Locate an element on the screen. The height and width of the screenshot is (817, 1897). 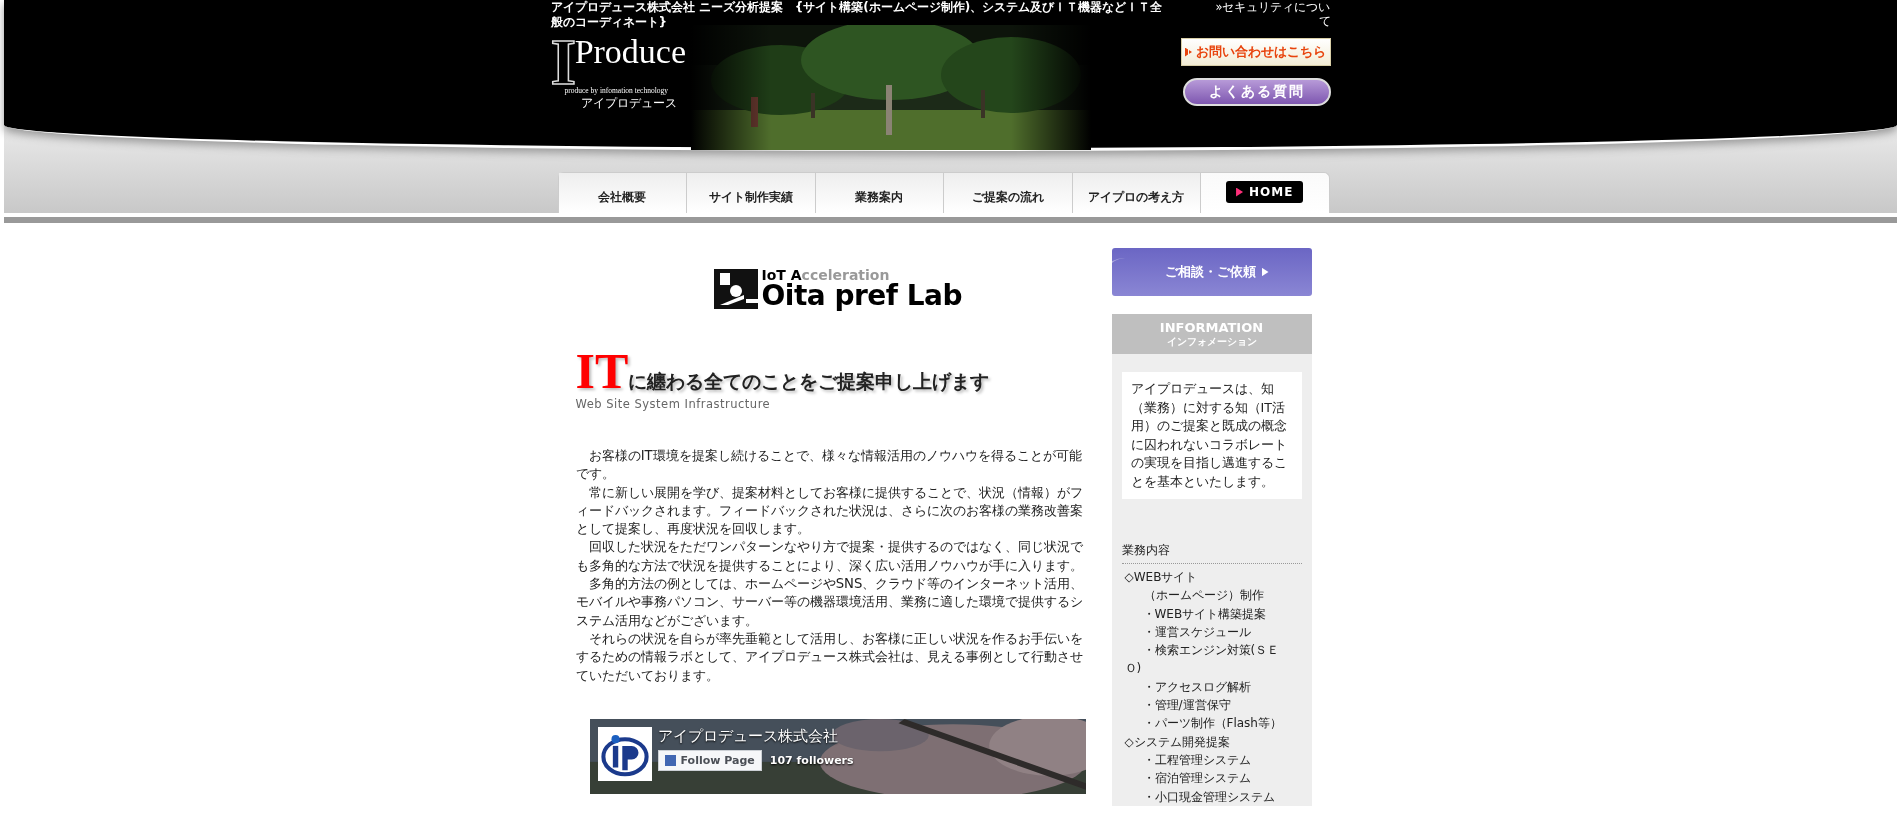
service-item: ・運営スケジュール is located at coordinates (1196, 632).